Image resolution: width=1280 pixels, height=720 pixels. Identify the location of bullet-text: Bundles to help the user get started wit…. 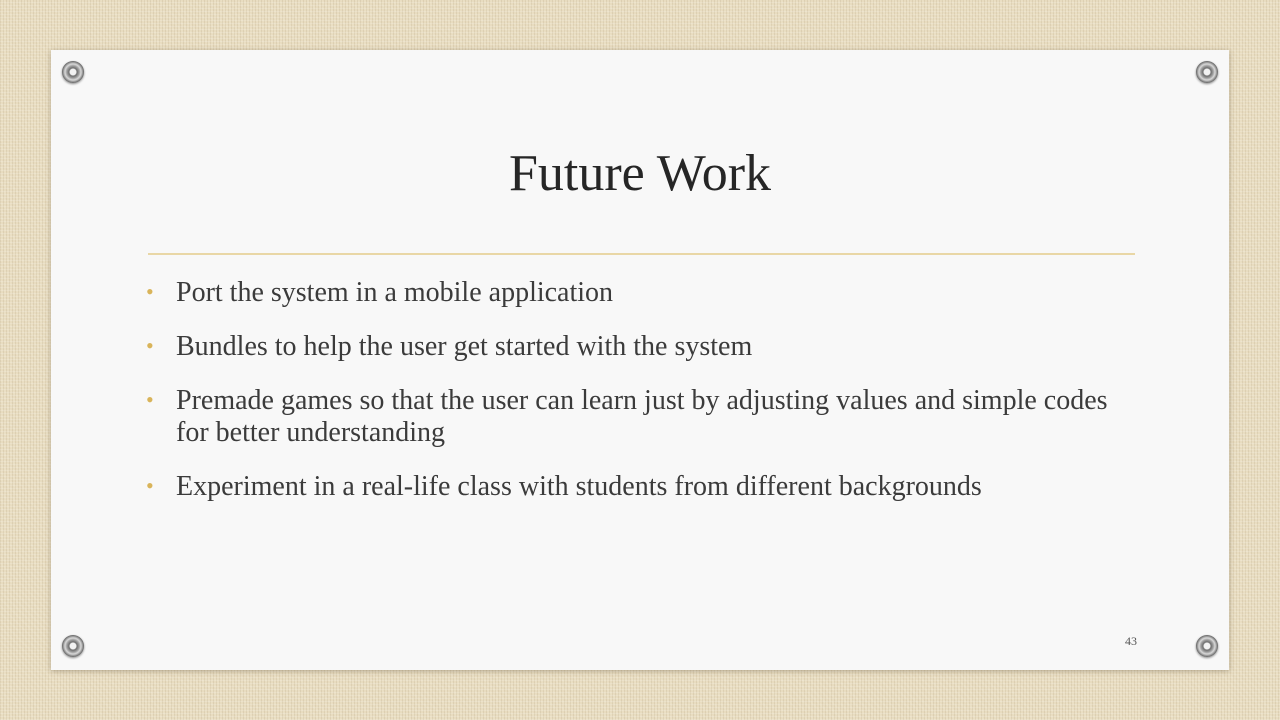
(464, 346).